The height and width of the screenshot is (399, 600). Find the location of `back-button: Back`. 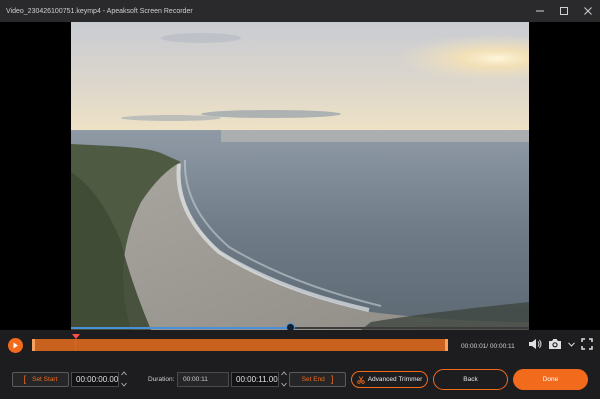

back-button: Back is located at coordinates (470, 379).